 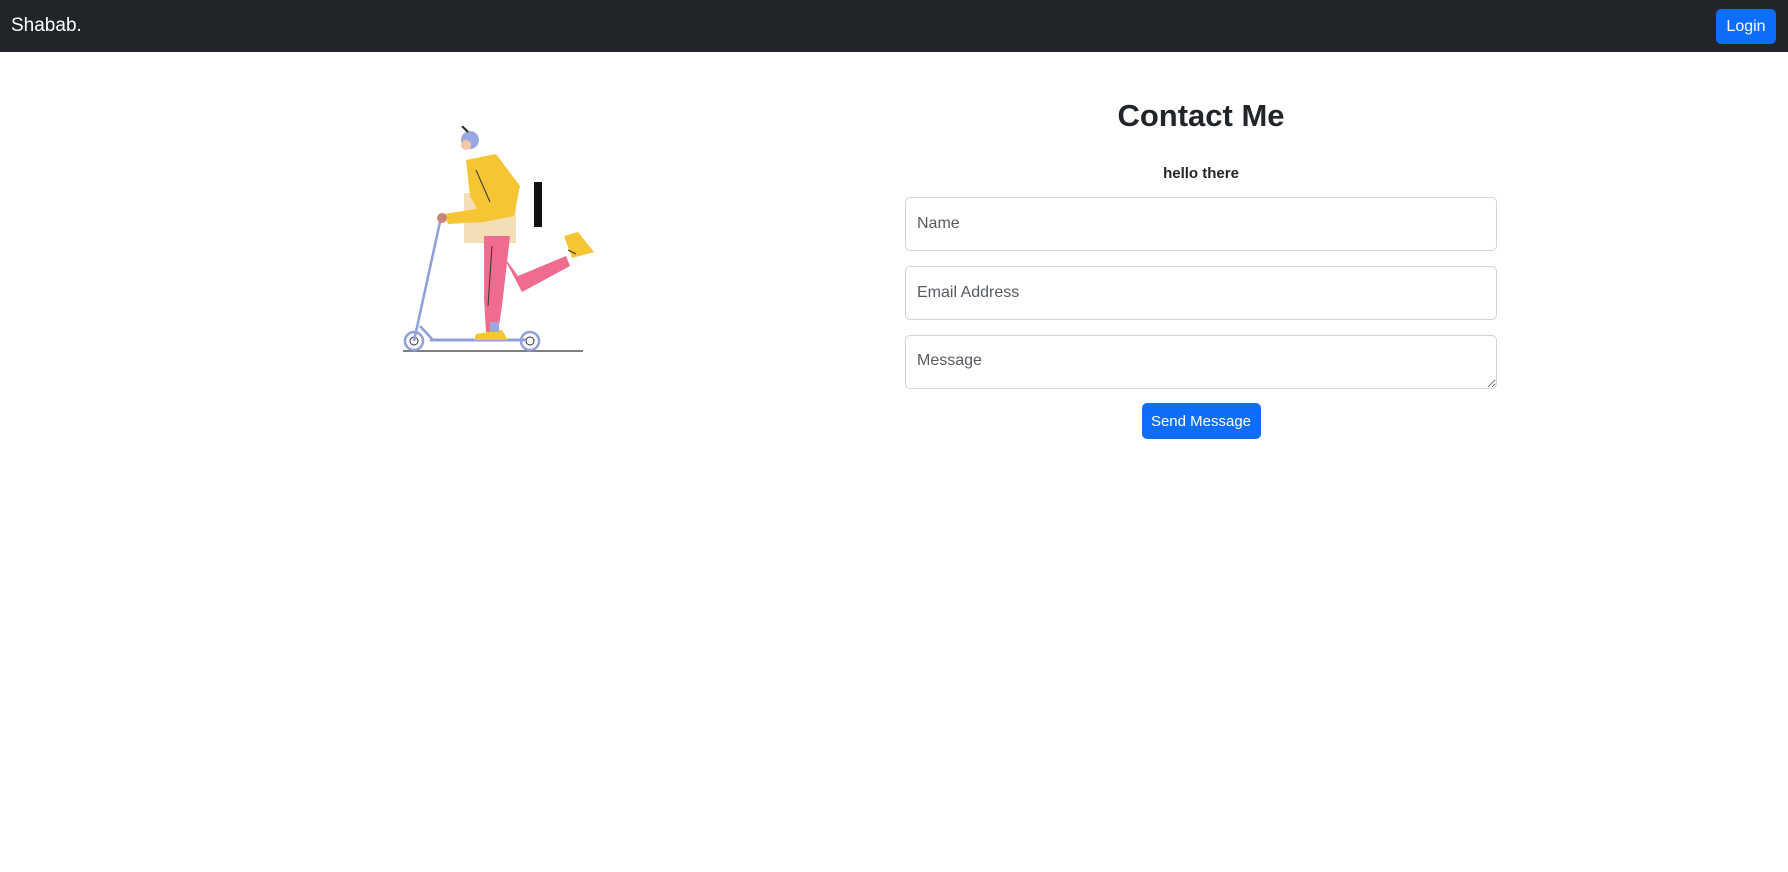 What do you see at coordinates (894, 26) in the screenshot?
I see `navbar: Shabab. Login` at bounding box center [894, 26].